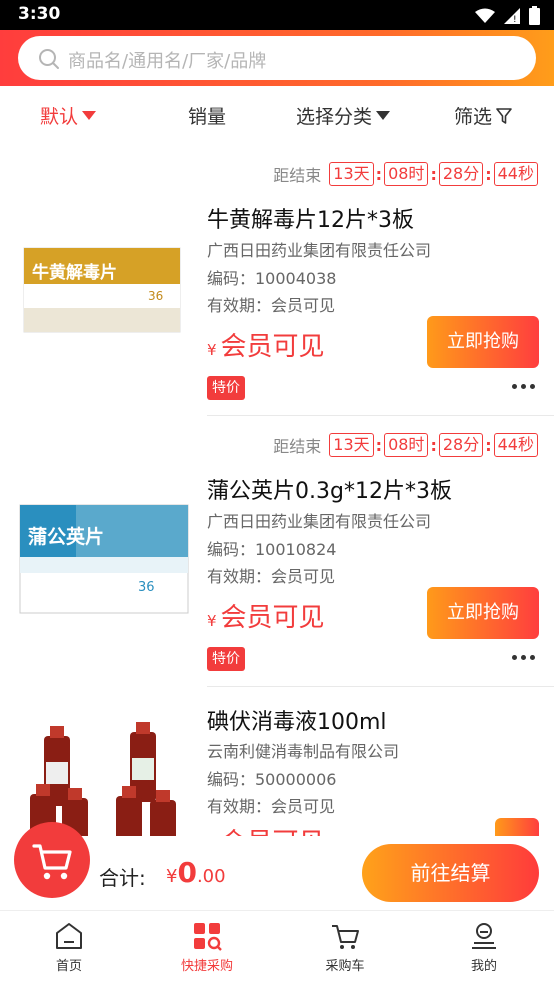 The image size is (554, 984). What do you see at coordinates (68, 966) in the screenshot?
I see `tab-home-label: 首页` at bounding box center [68, 966].